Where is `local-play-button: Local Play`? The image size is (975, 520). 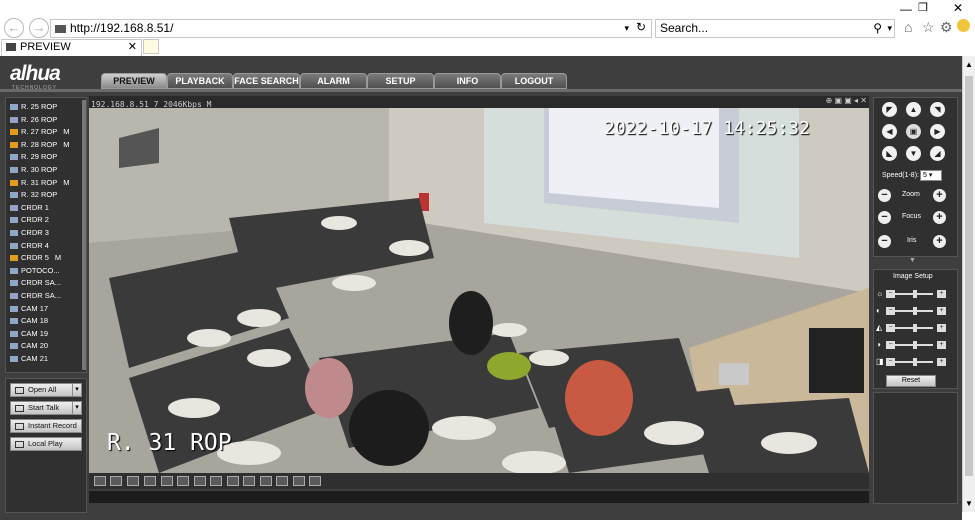 local-play-button: Local Play is located at coordinates (46, 444).